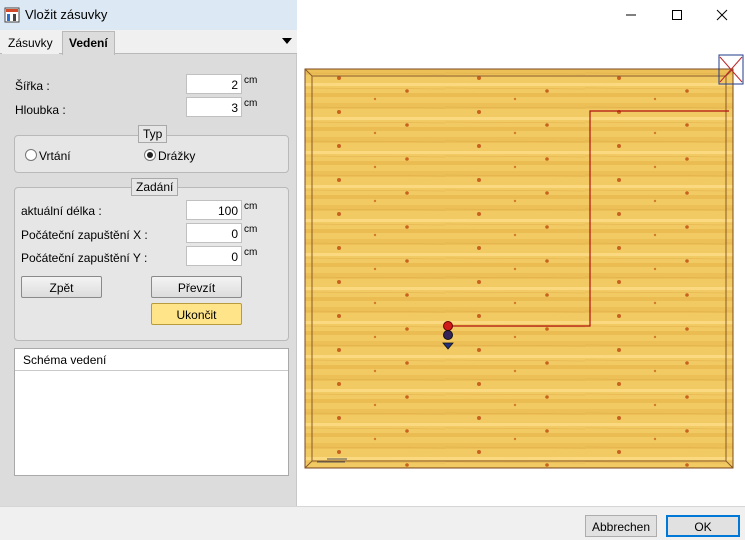 Image resolution: width=745 pixels, height=540 pixels. I want to click on offset-y-unit: cm, so click(251, 252).